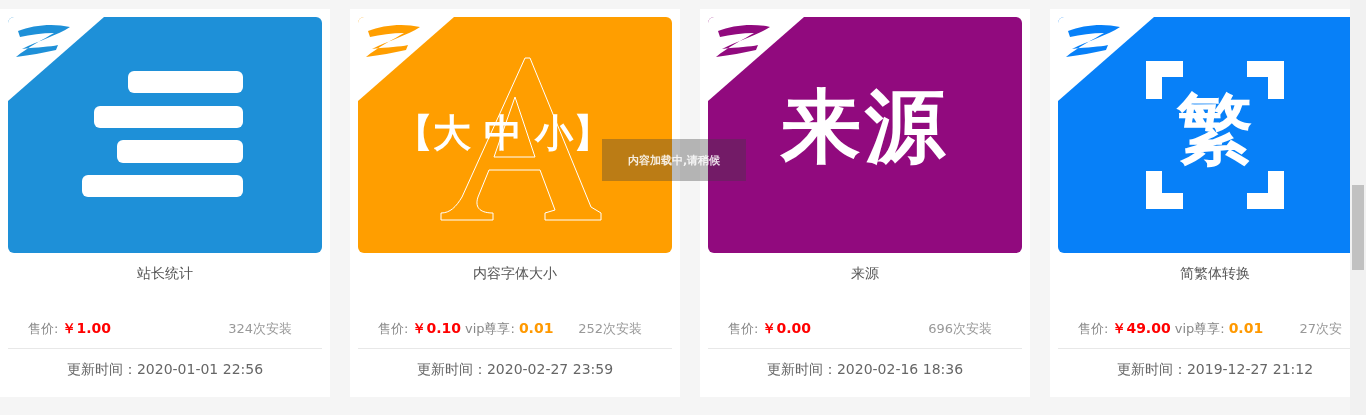 This screenshot has height=415, width=1366. Describe the element at coordinates (865, 127) in the screenshot. I see `thumbnail-text: 来源` at that location.